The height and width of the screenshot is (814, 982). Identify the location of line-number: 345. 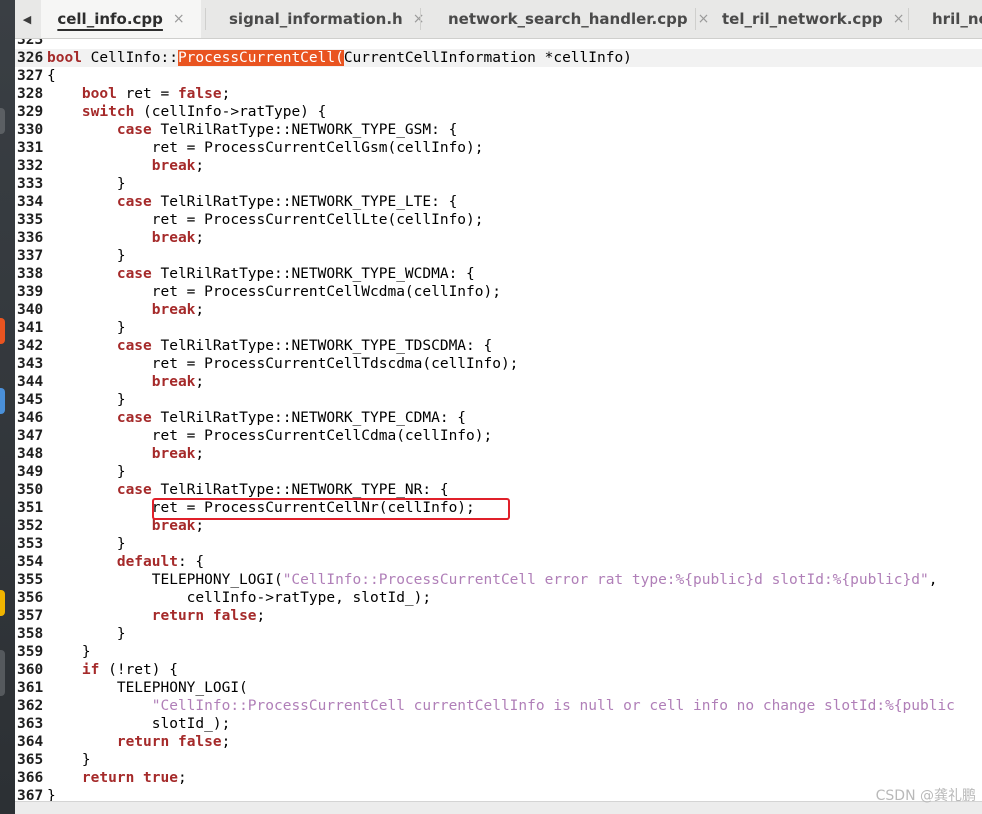
(30, 400).